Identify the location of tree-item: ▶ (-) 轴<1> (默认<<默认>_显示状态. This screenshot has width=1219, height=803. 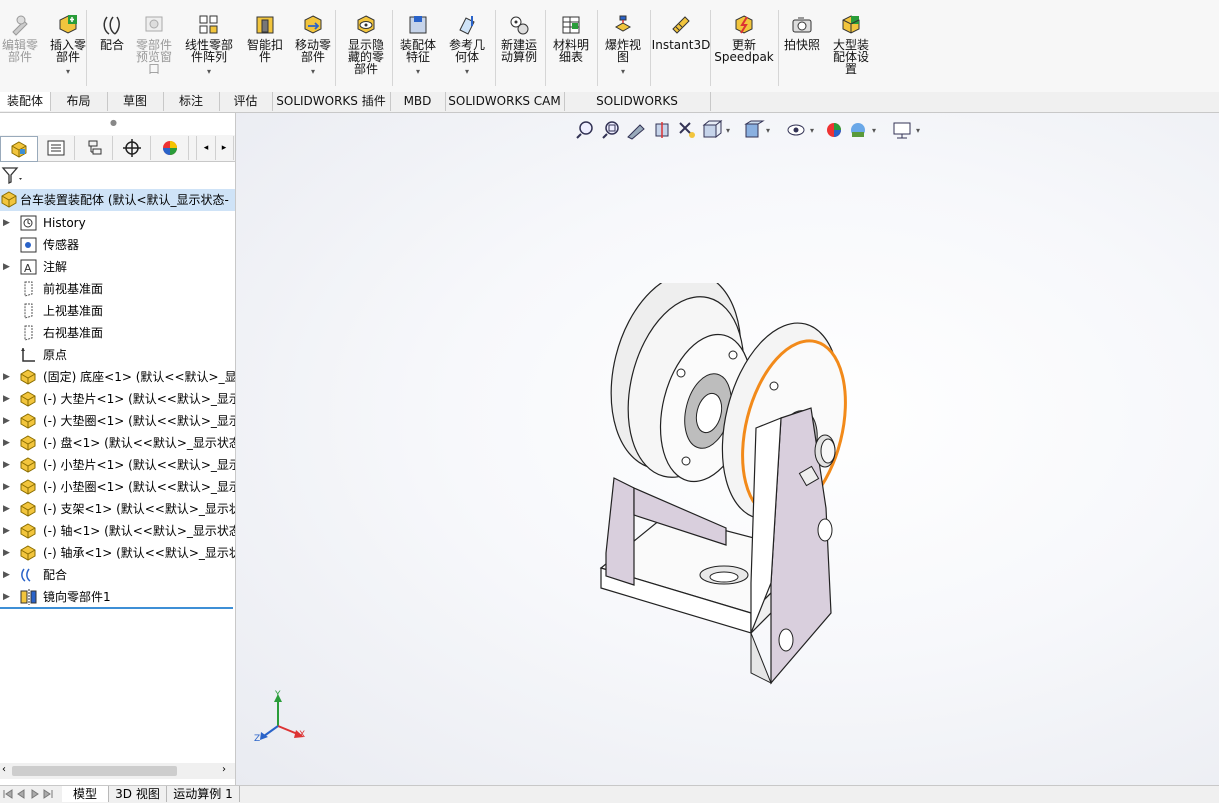
(117, 531).